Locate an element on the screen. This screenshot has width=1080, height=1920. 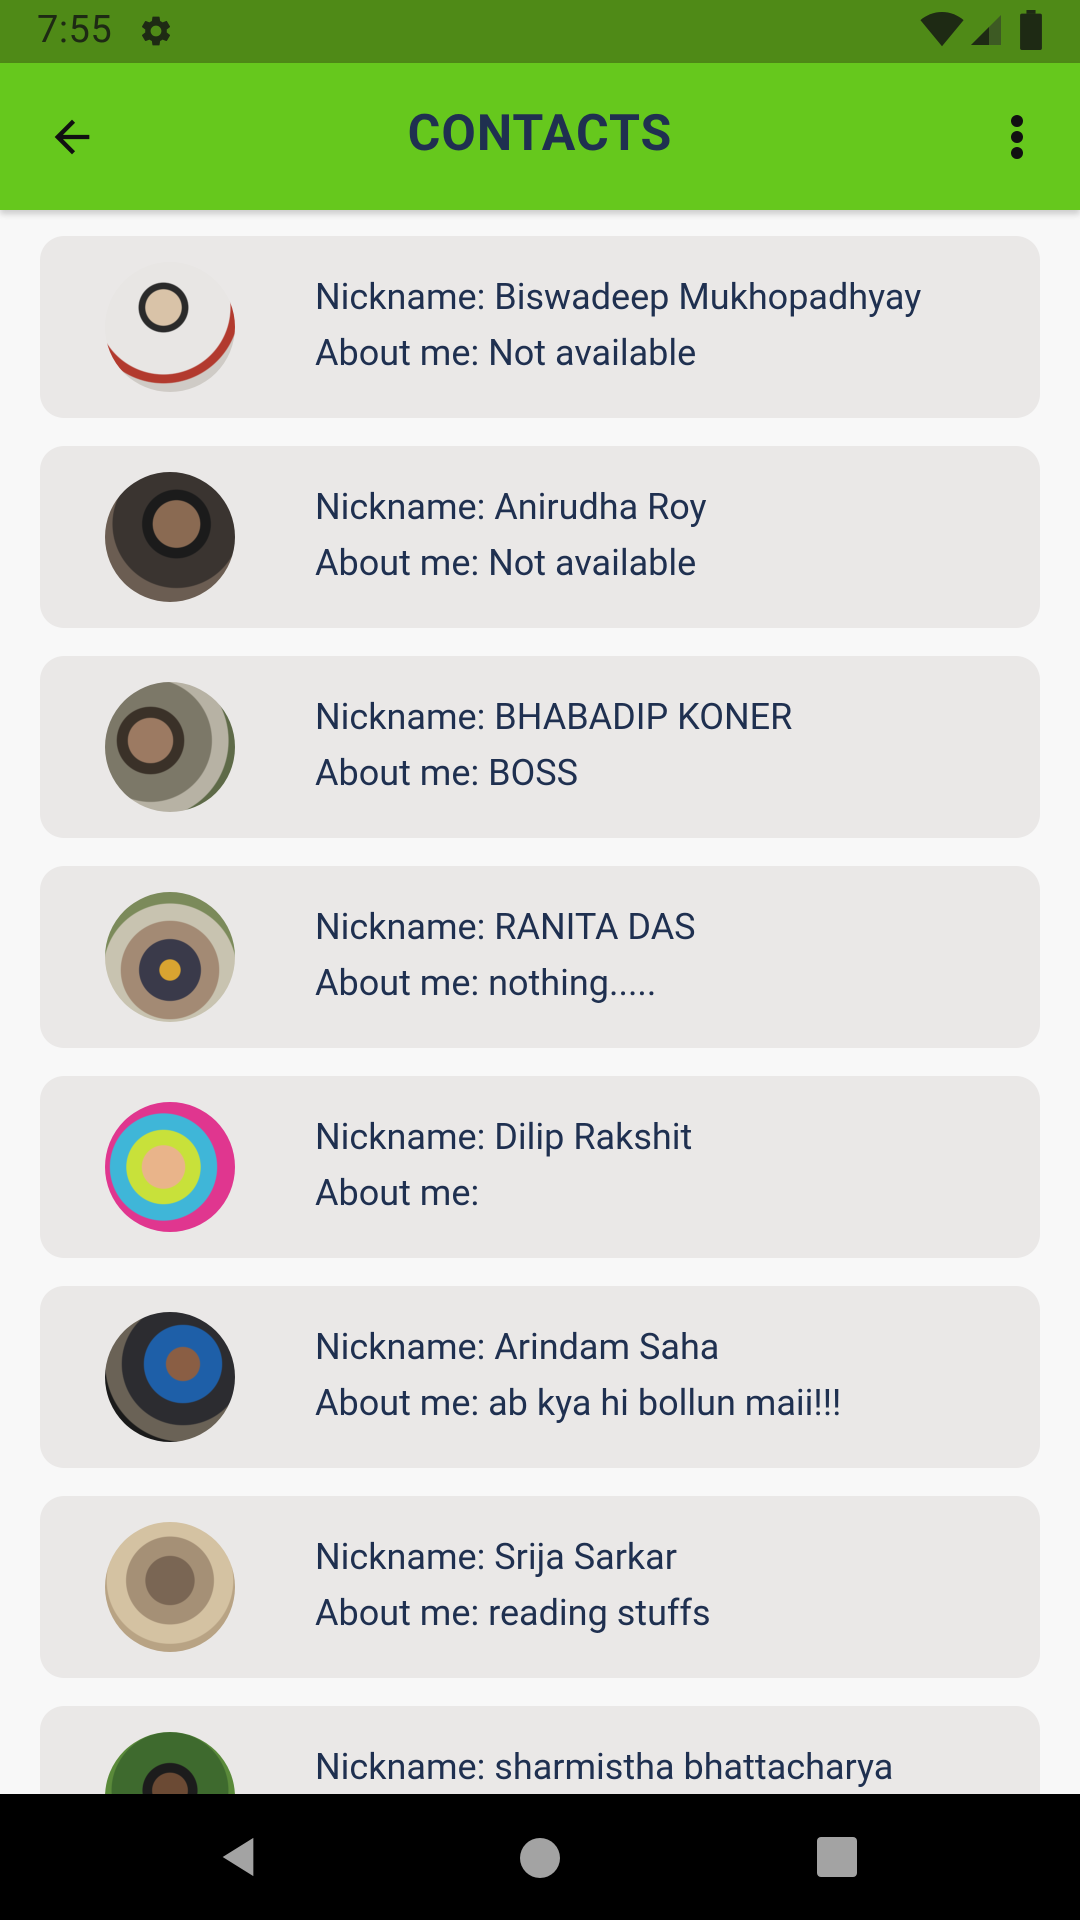
contact-card: Nickname: sharmistha bhattacharya is located at coordinates (540, 1750).